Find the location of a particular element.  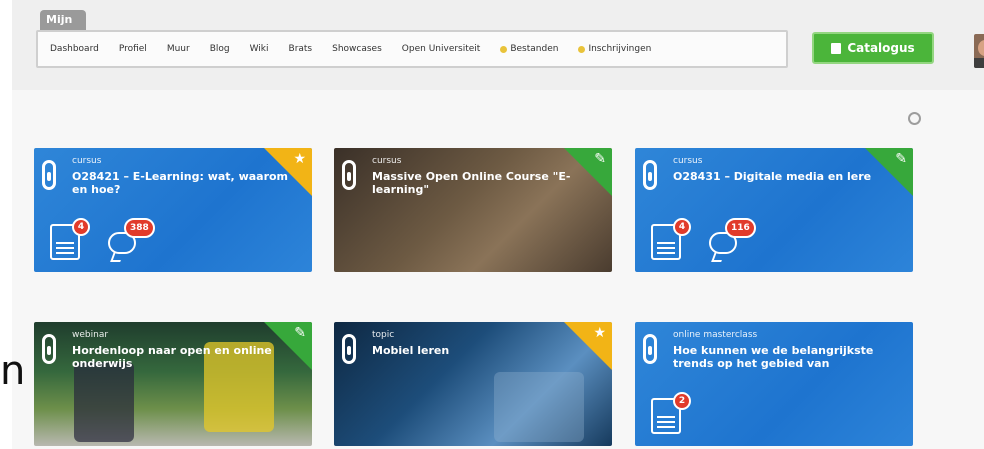

card-type: webinar is located at coordinates (90, 335).